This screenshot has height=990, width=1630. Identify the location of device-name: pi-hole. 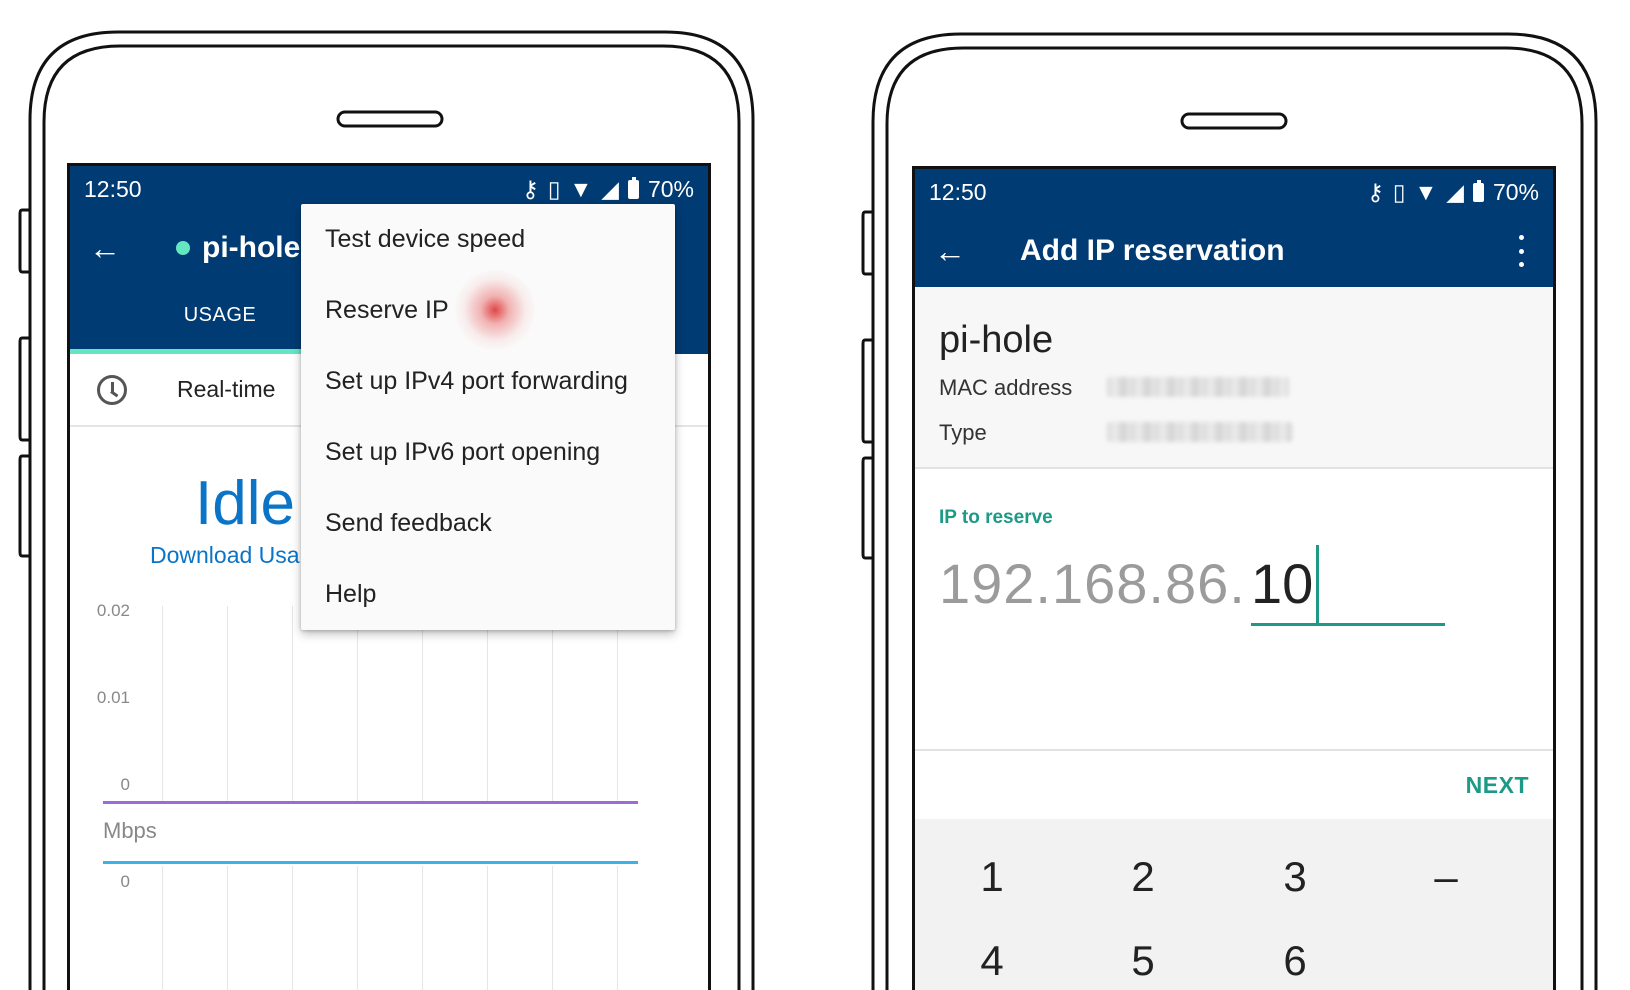
(996, 340).